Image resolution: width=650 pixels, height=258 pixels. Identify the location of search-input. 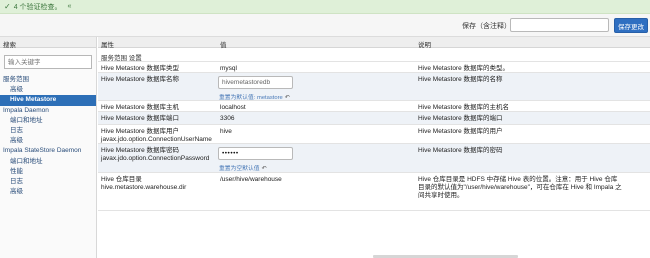
(48, 62).